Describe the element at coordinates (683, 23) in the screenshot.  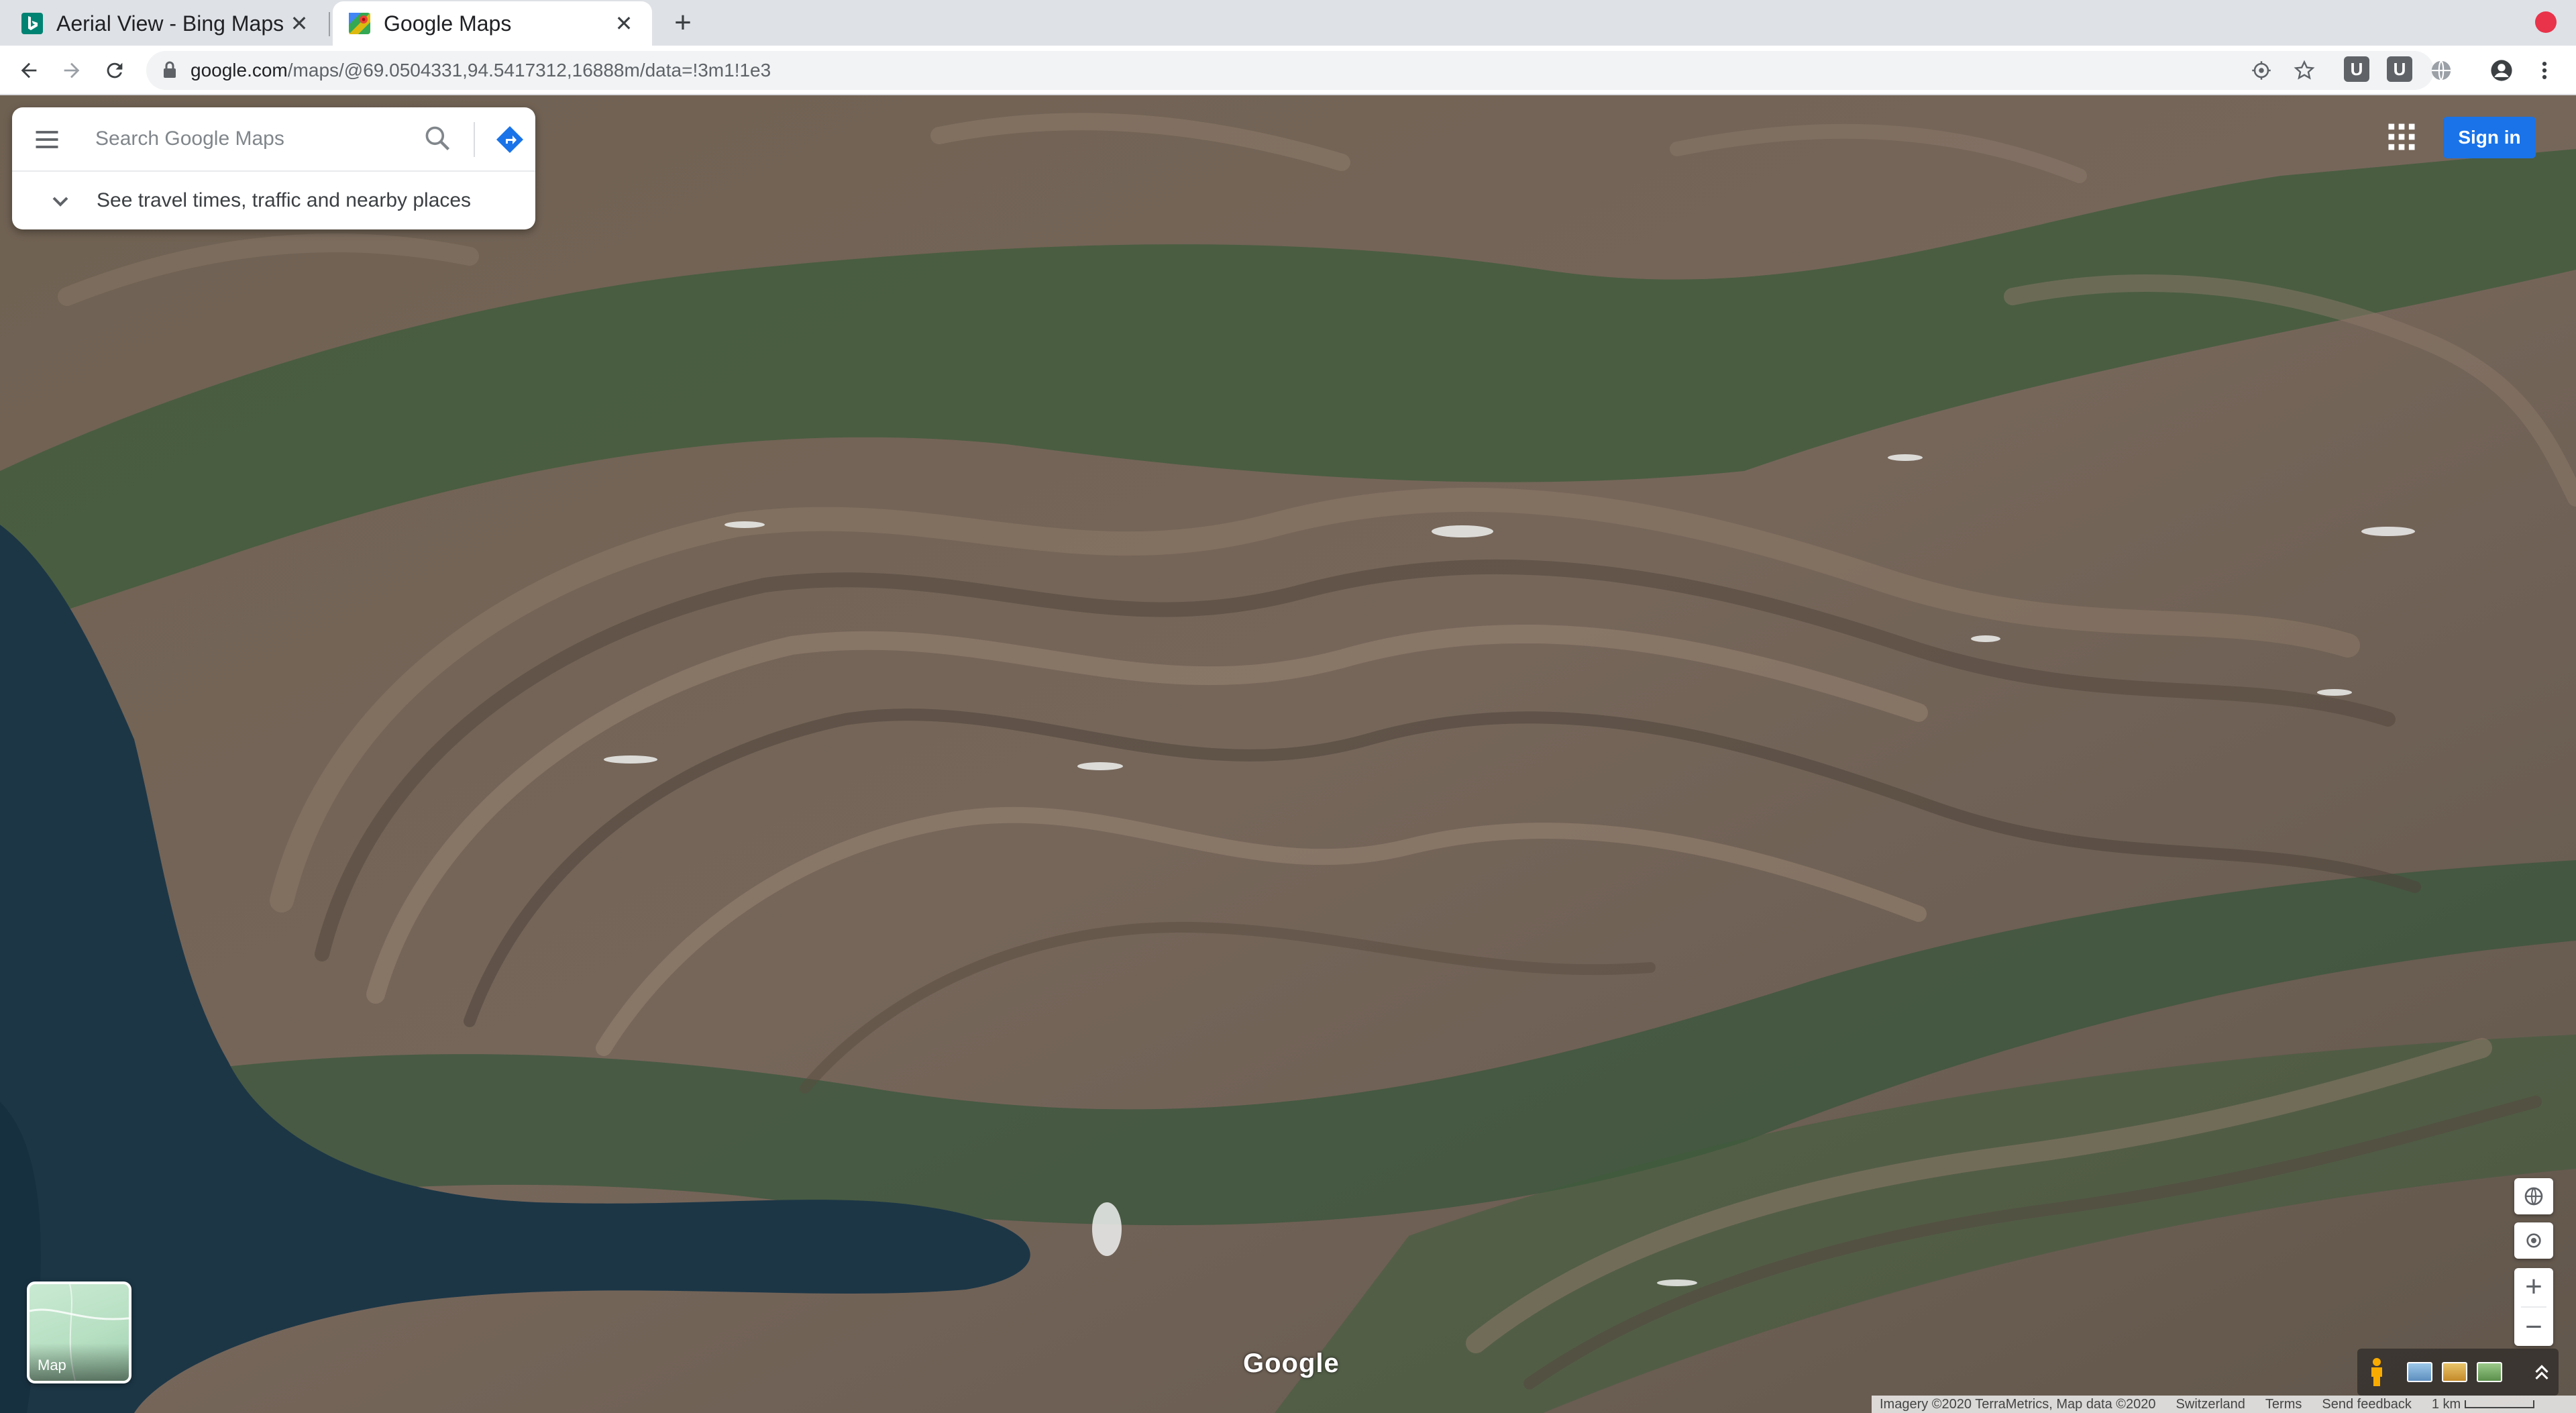
I see `new-tab-button: +` at that location.